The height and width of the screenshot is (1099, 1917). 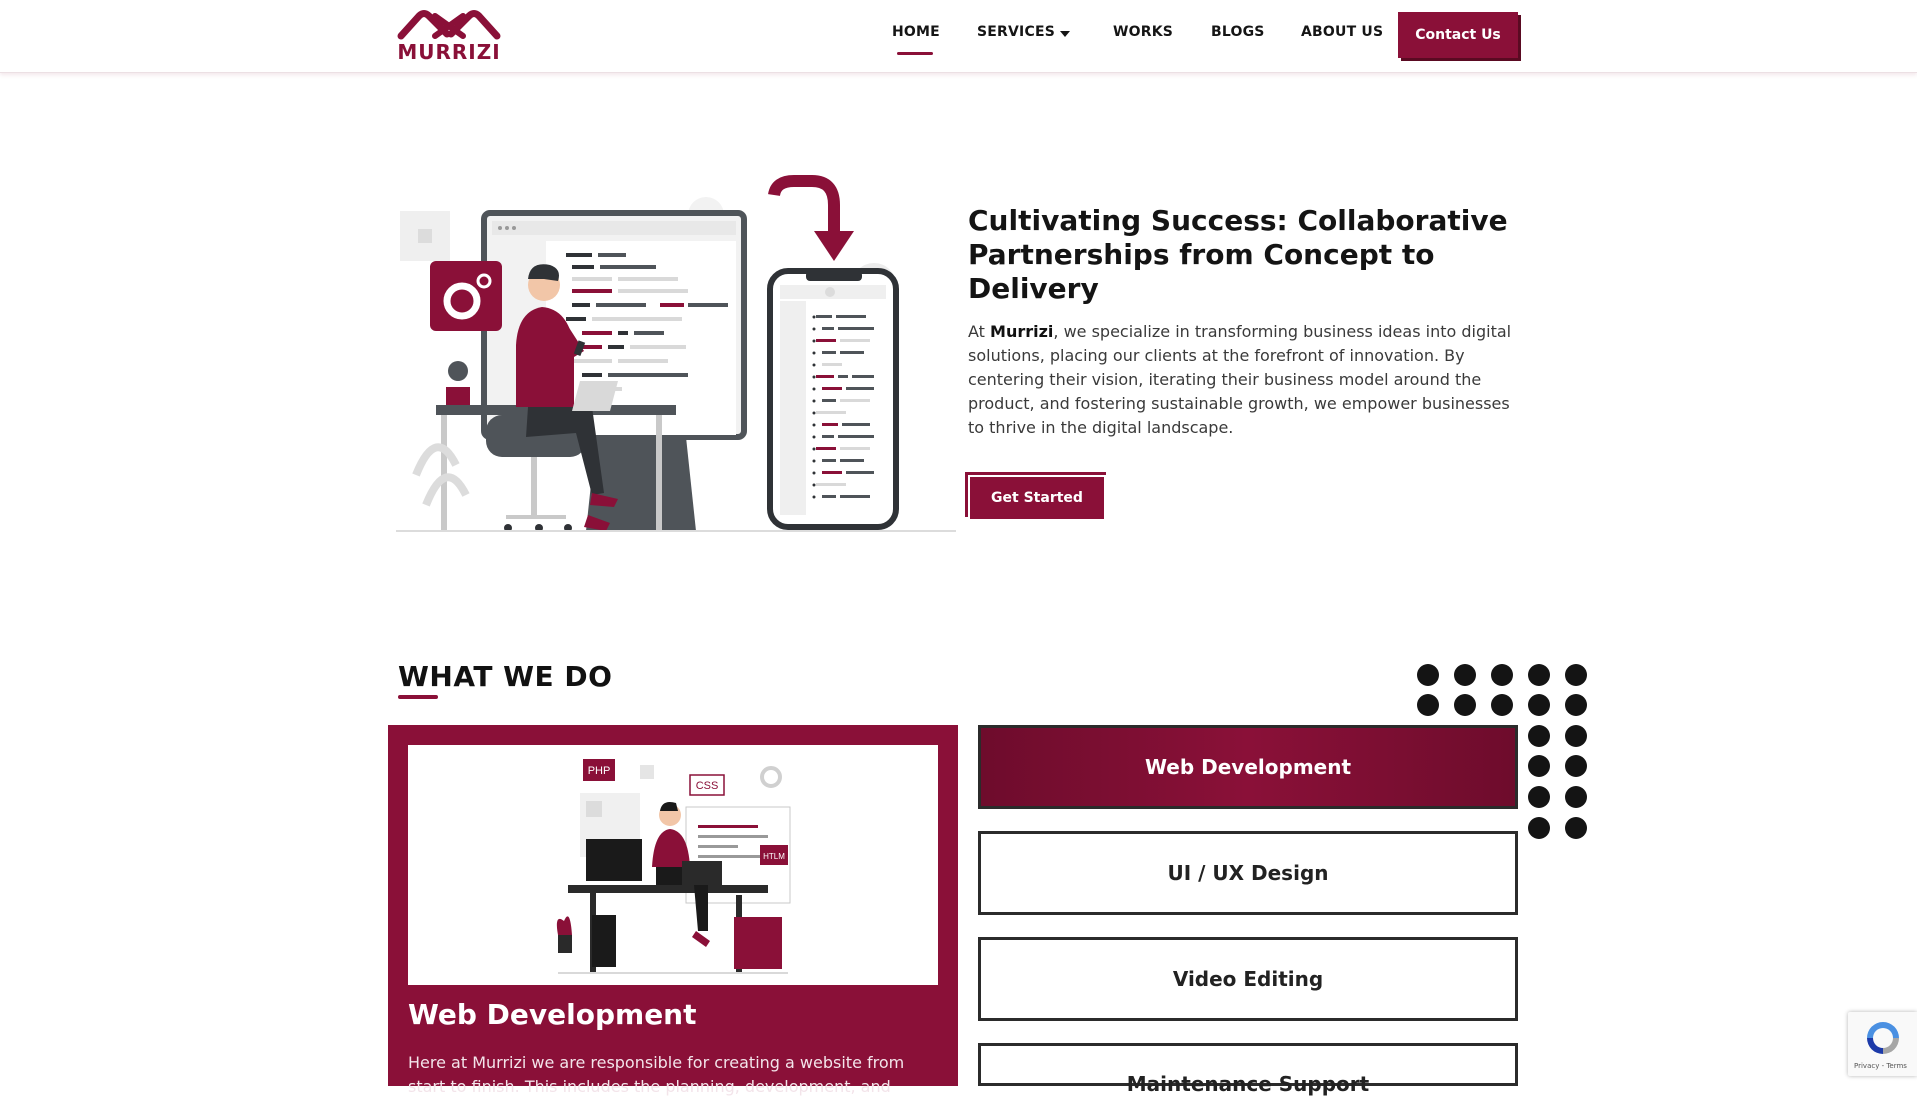 I want to click on nav-about-us: ABOUT US, so click(x=1342, y=32).